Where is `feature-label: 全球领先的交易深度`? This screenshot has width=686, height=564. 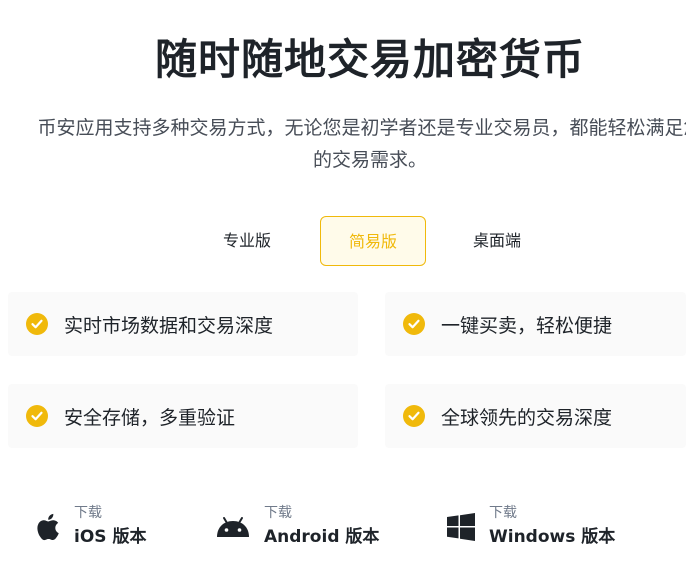
feature-label: 全球领先的交易深度 is located at coordinates (527, 417).